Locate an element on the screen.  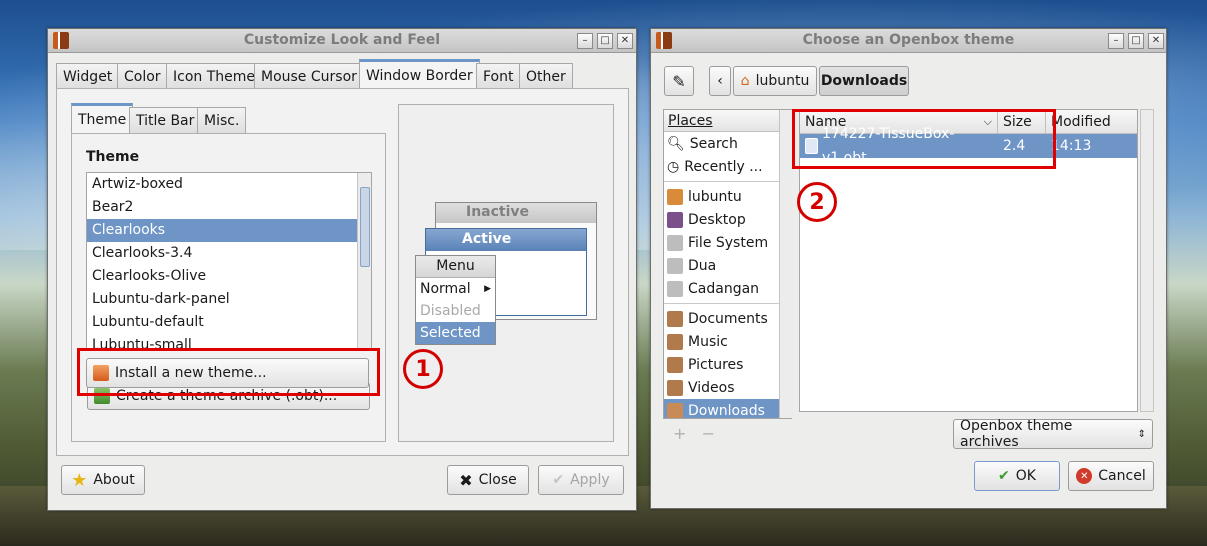
window-title: Customize Look and Feel is located at coordinates (342, 40).